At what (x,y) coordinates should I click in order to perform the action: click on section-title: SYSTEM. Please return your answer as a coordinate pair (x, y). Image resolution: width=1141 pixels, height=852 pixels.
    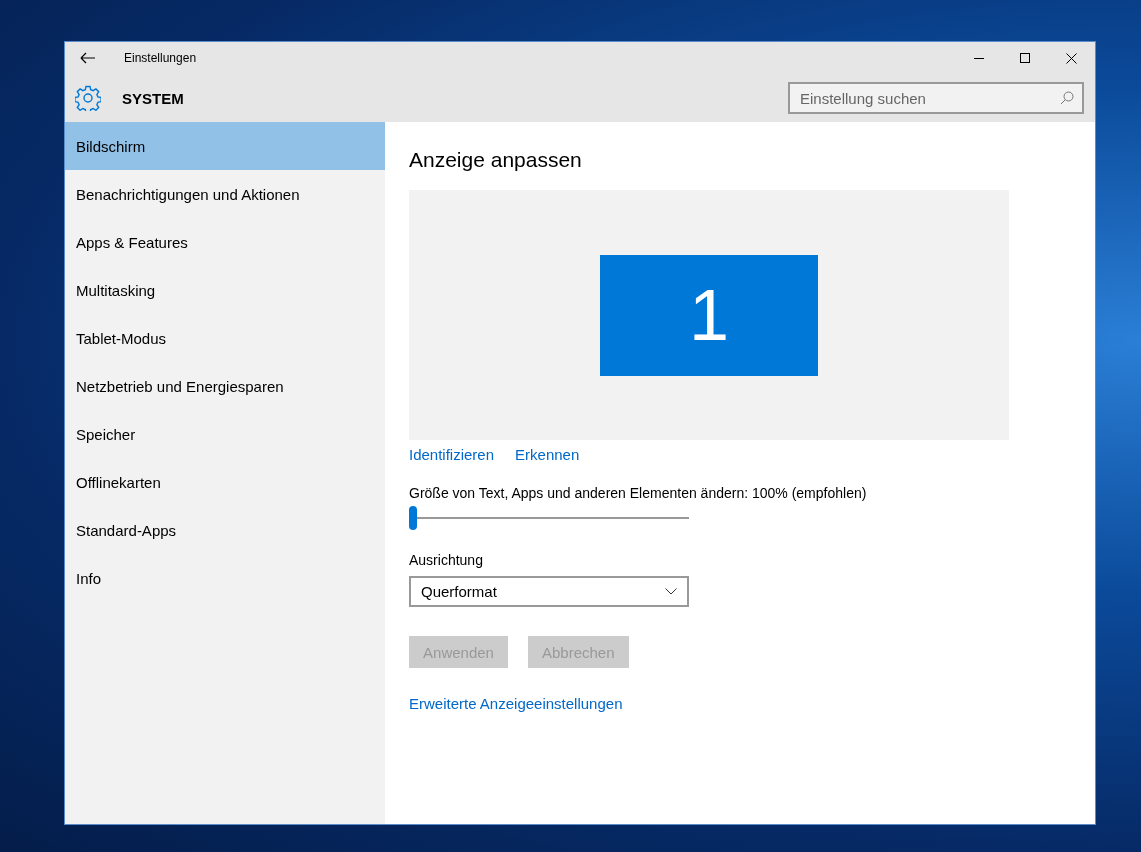
    Looking at the image, I should click on (153, 98).